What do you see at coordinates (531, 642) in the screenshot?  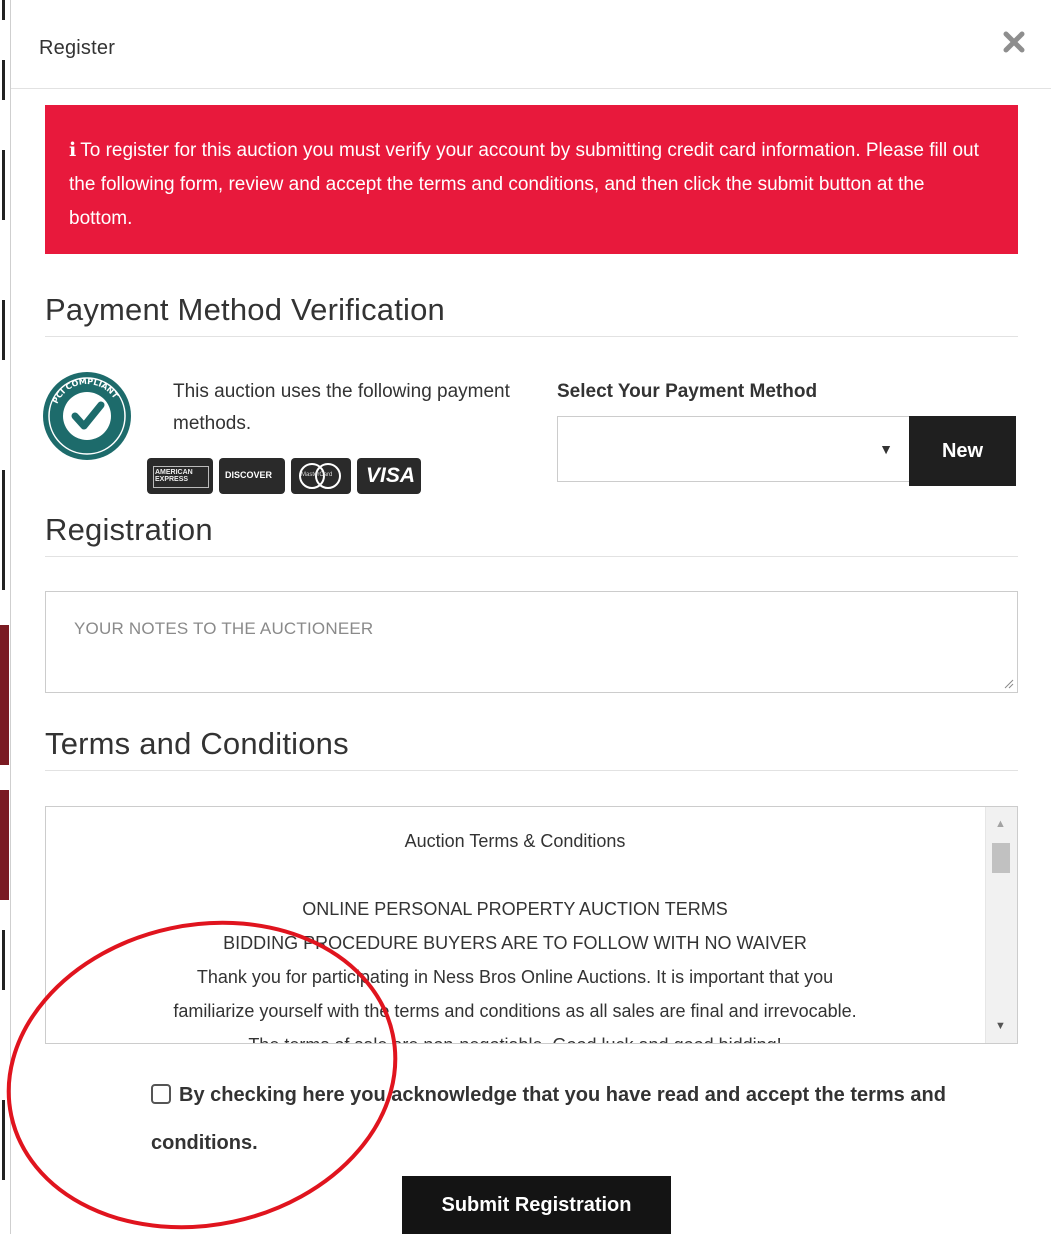 I see `auctioneer-notes-input: YOUR NOTES TO THE AUCTIONEER` at bounding box center [531, 642].